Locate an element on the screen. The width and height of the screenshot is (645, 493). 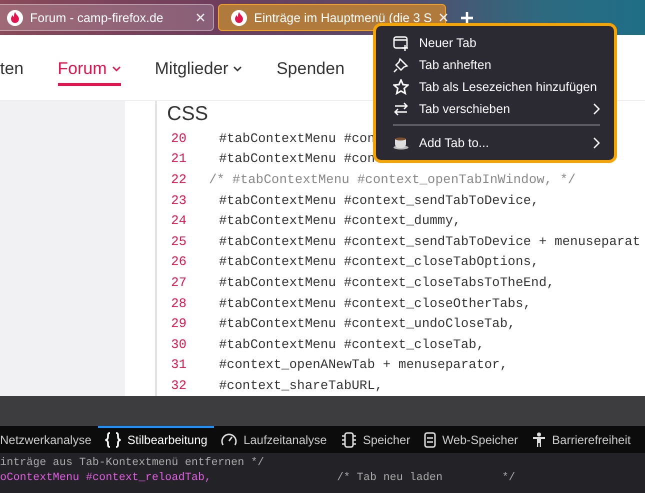
line-number: 28 is located at coordinates (179, 303).